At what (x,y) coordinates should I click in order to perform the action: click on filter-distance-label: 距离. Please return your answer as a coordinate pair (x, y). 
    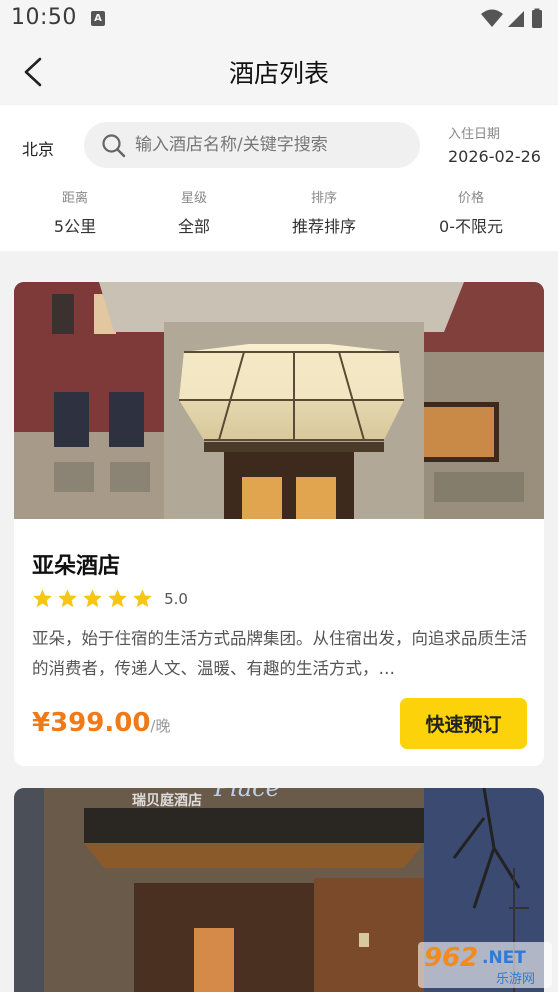
    Looking at the image, I should click on (74, 198).